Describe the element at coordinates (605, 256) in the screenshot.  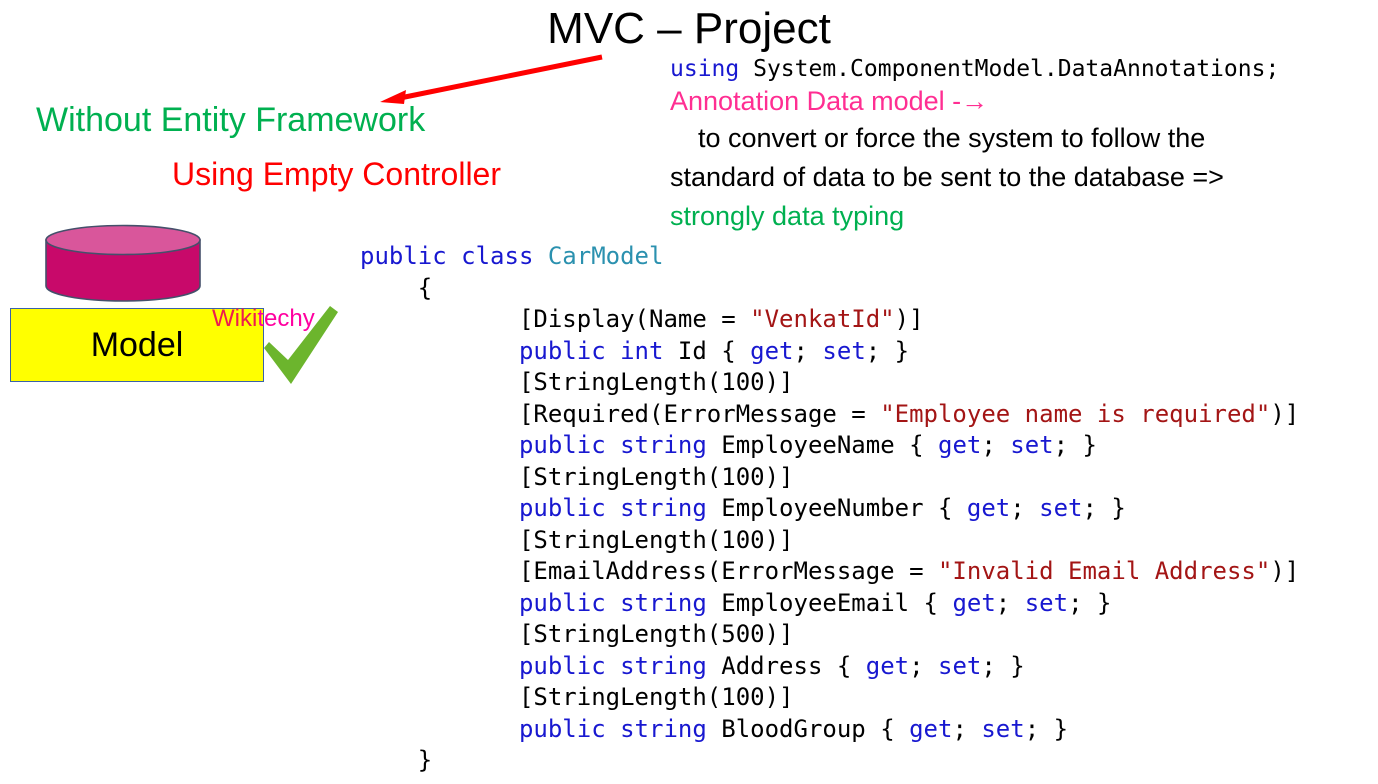
I see `code-token: CarModel` at that location.